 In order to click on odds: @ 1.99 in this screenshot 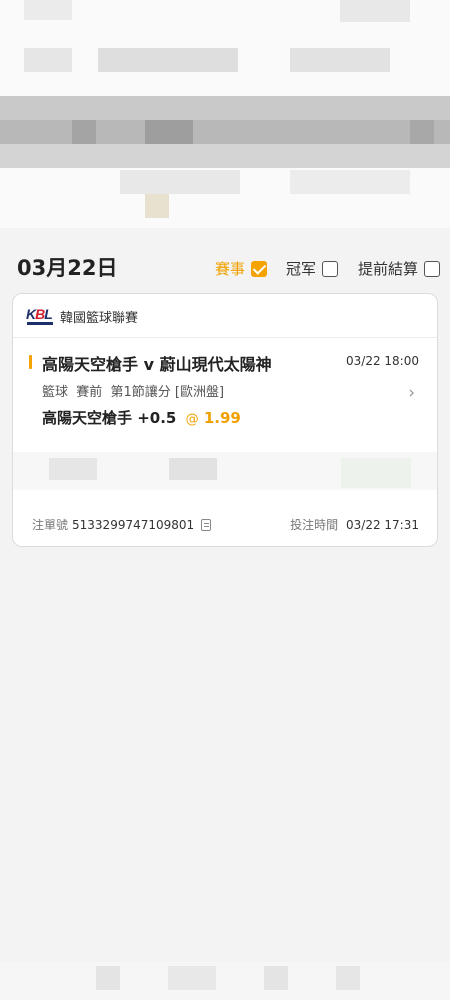, I will do `click(213, 418)`.